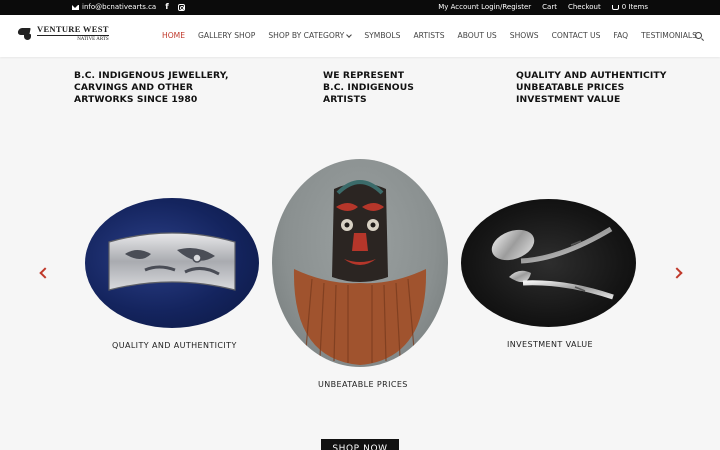 Image resolution: width=720 pixels, height=450 pixels. What do you see at coordinates (134, 87) in the screenshot?
I see `tagline-line: CARVINGS AND OTHER` at bounding box center [134, 87].